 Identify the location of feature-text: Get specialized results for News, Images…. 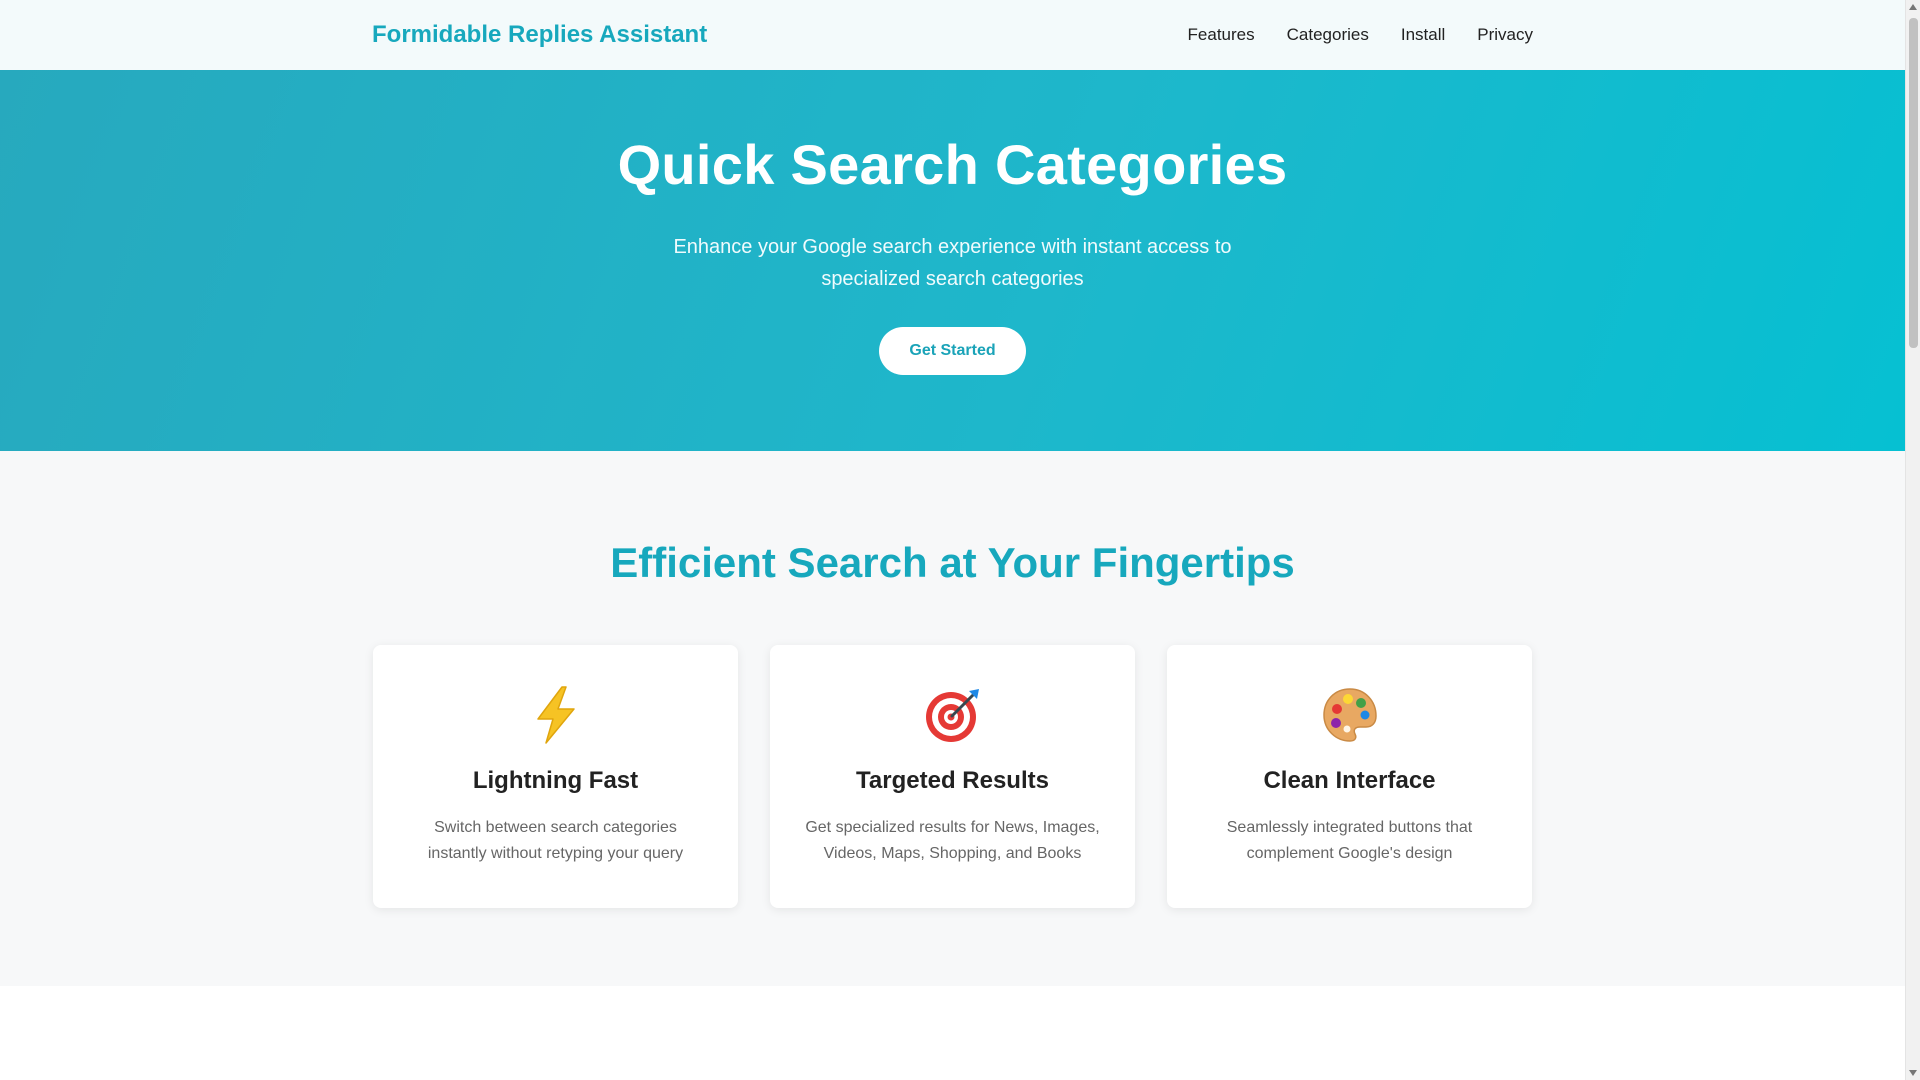
(952, 840).